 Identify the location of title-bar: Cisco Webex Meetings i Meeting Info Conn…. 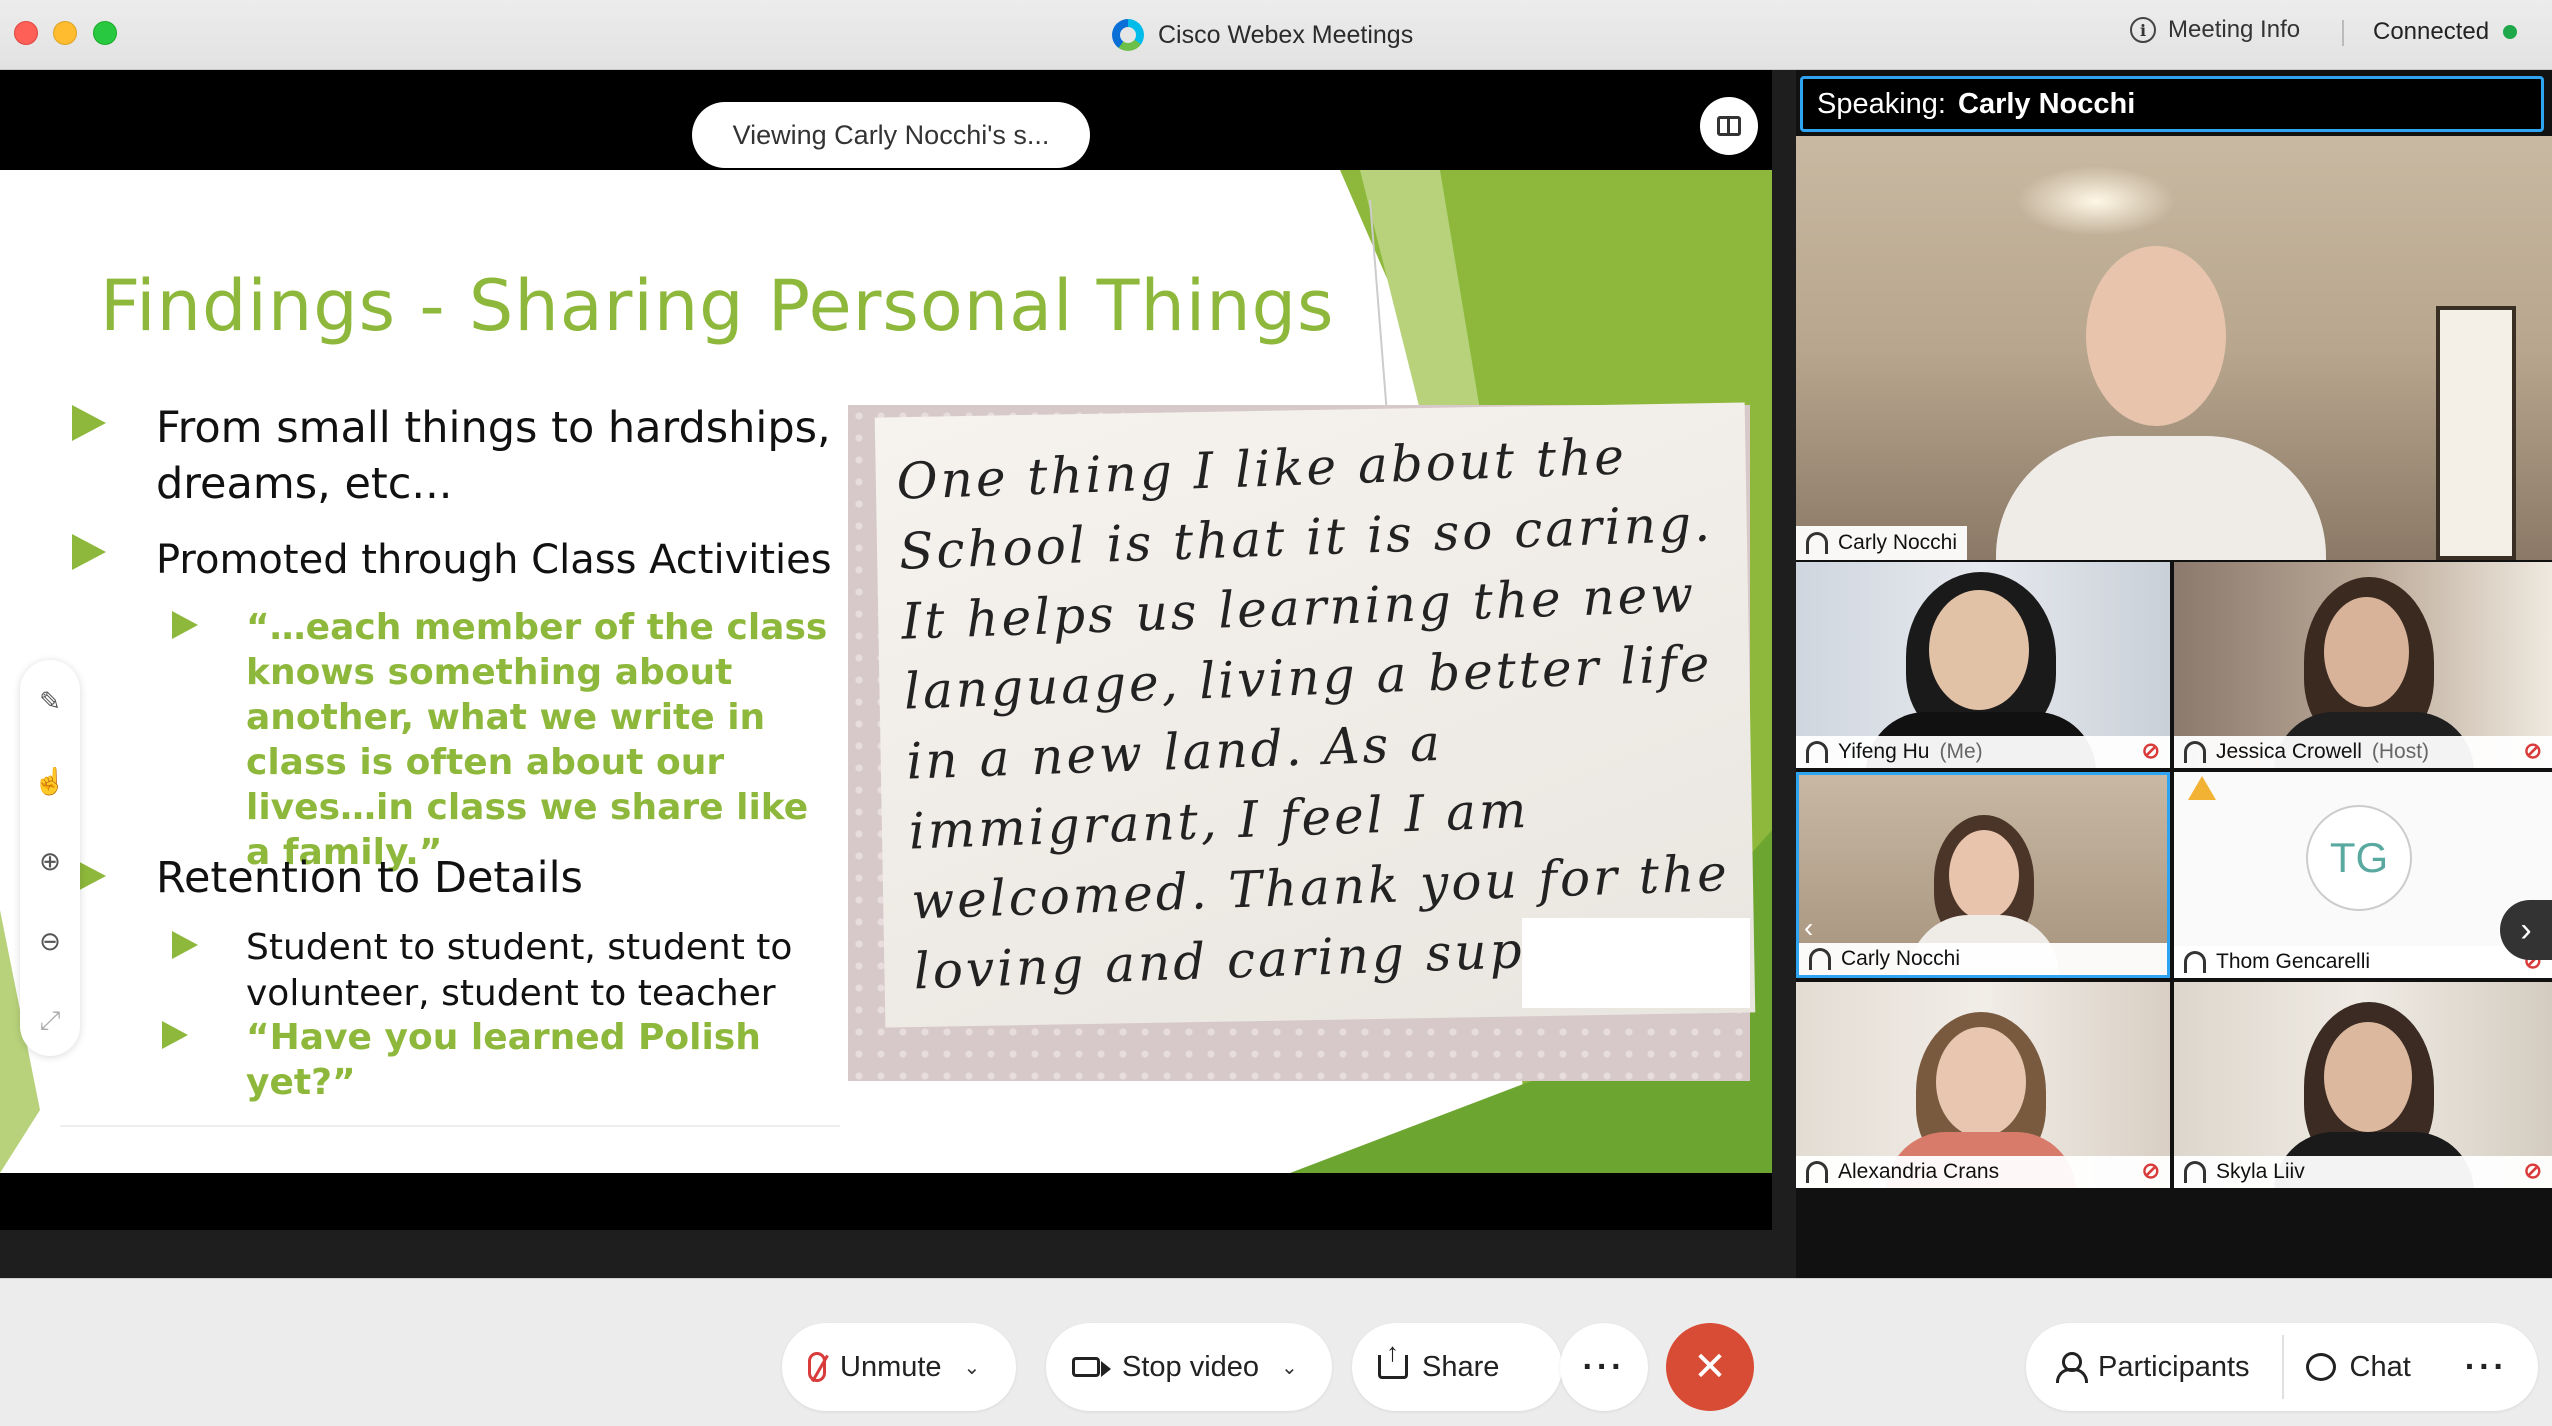
(1276, 35).